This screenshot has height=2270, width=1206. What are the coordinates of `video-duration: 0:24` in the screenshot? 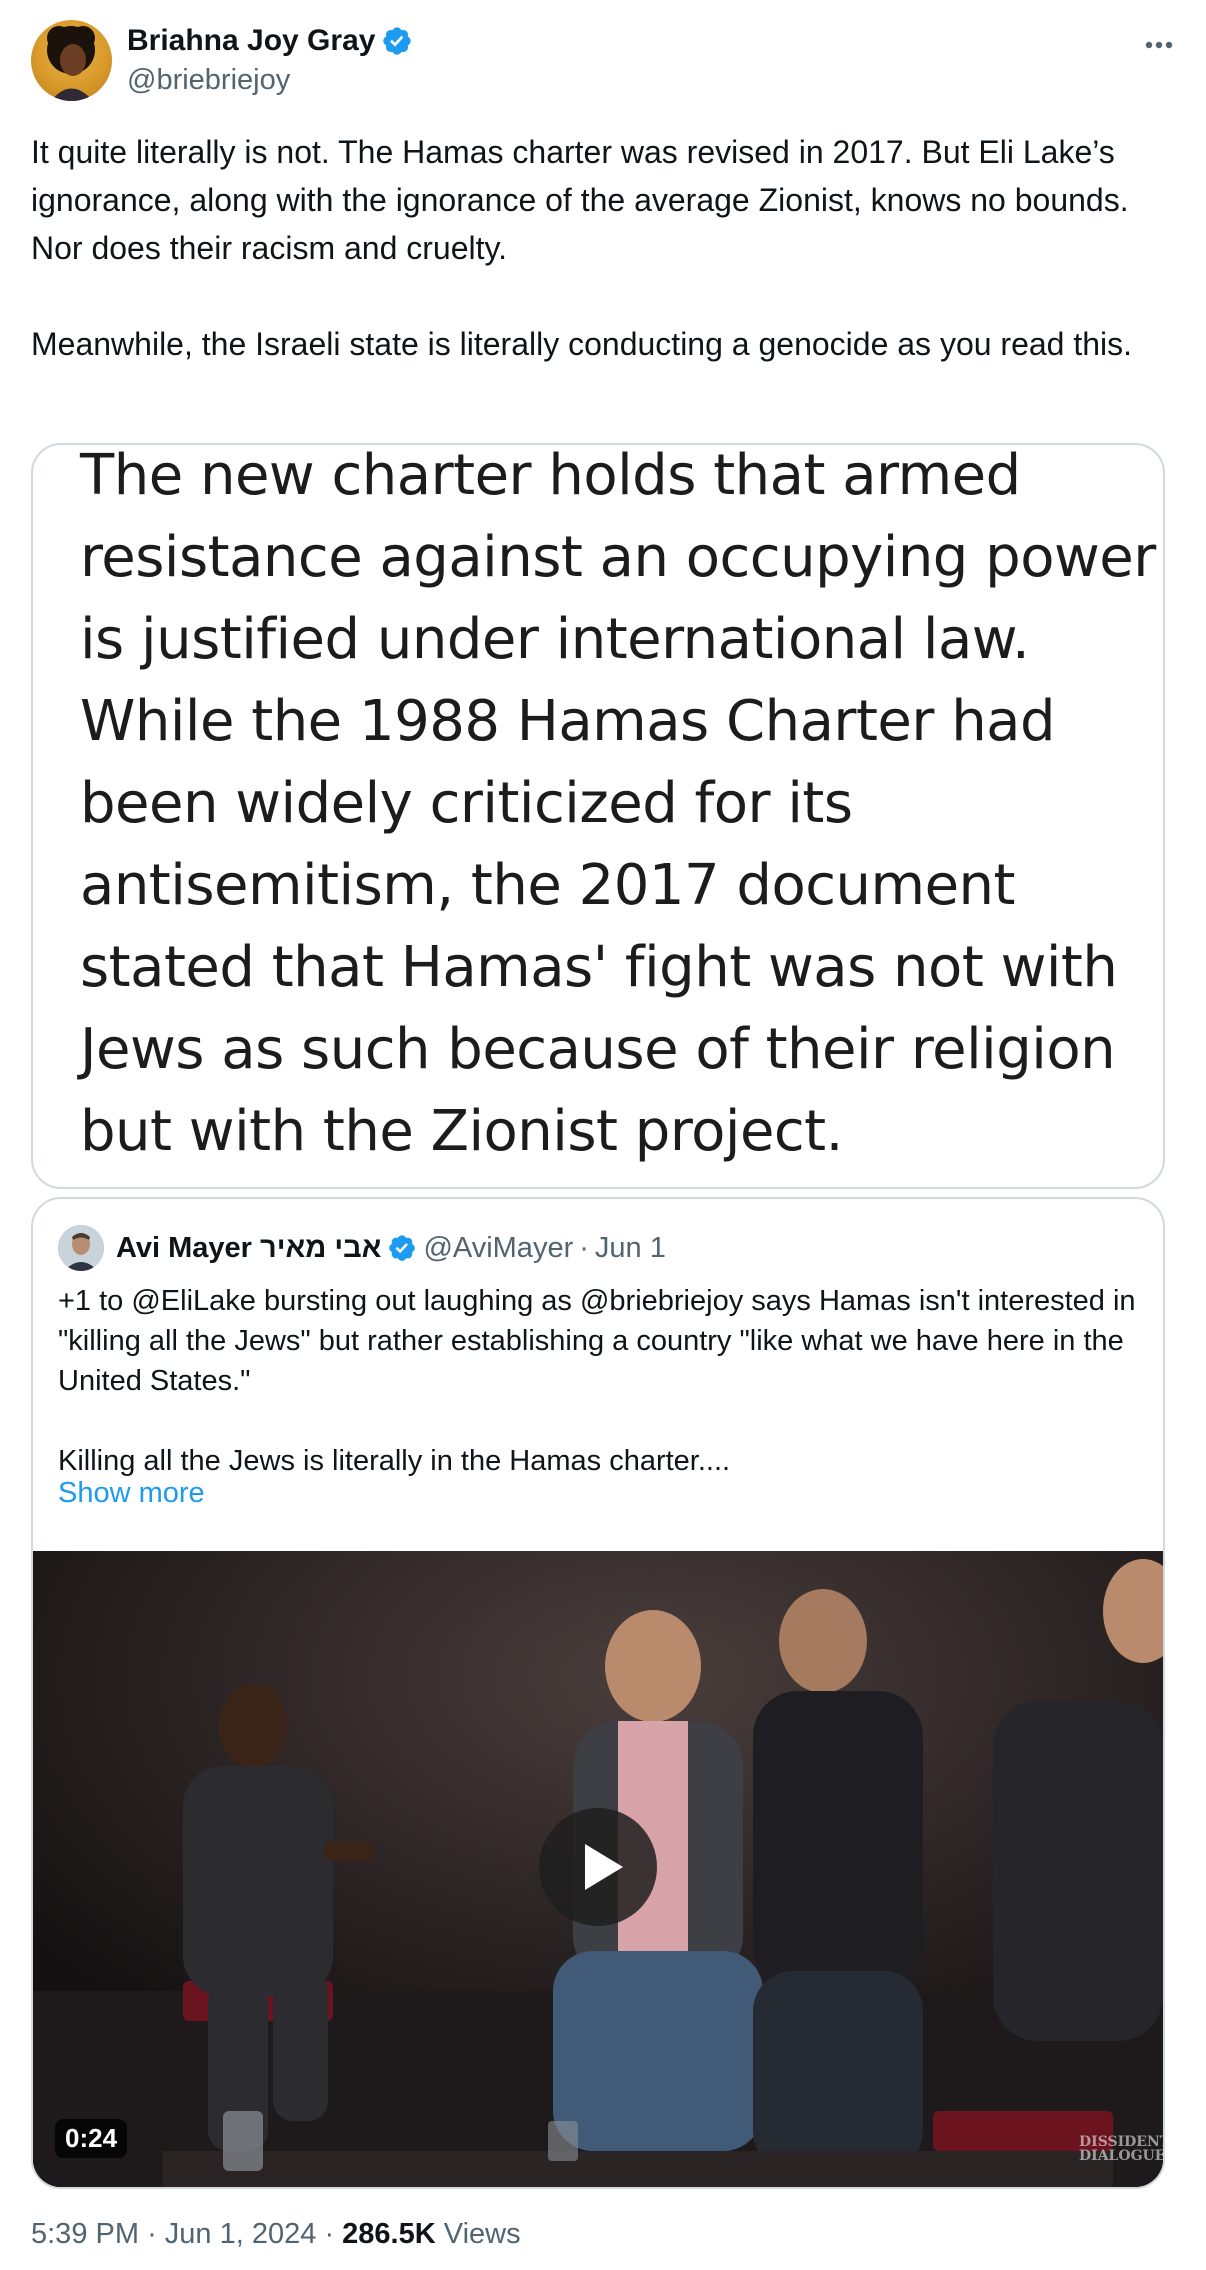 It's located at (91, 2138).